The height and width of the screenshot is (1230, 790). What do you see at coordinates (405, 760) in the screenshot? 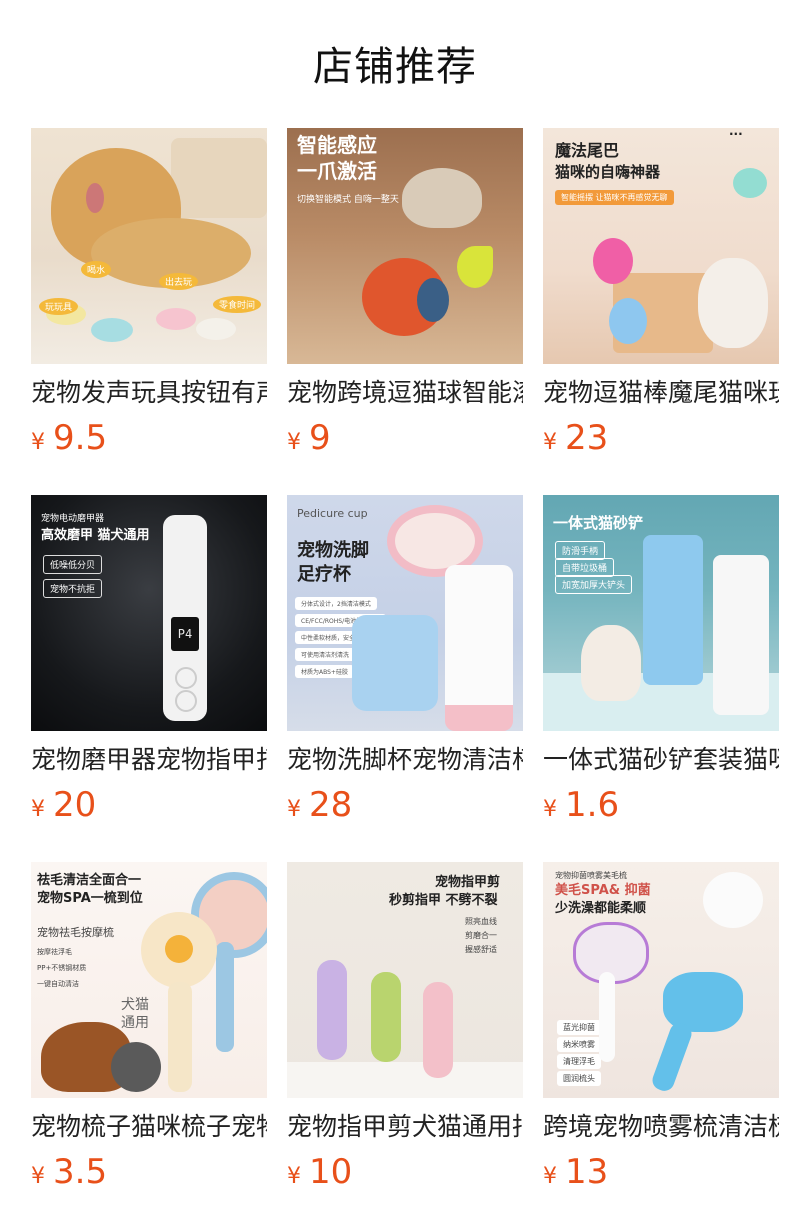
I see `product-name: 宠物洗脚杯宠物清洁杯` at bounding box center [405, 760].